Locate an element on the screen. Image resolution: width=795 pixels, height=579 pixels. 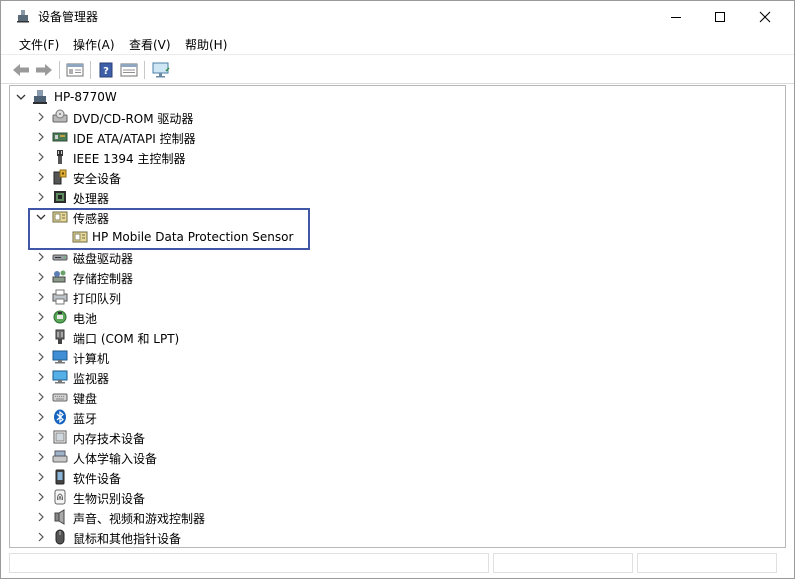
computer-icon is located at coordinates (60, 357).